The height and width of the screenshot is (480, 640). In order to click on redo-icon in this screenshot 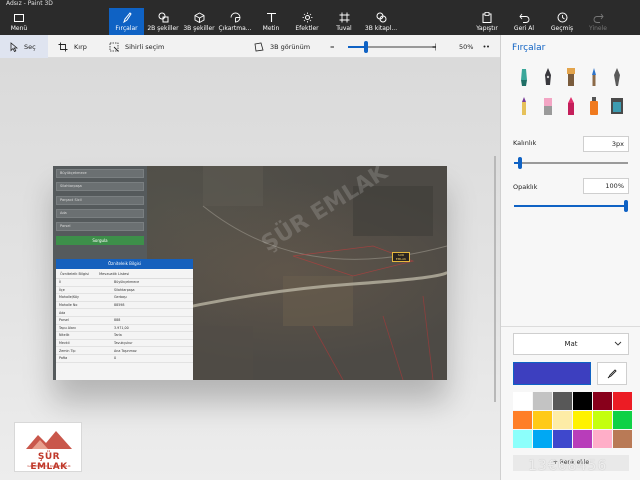, I will do `click(598, 18)`.